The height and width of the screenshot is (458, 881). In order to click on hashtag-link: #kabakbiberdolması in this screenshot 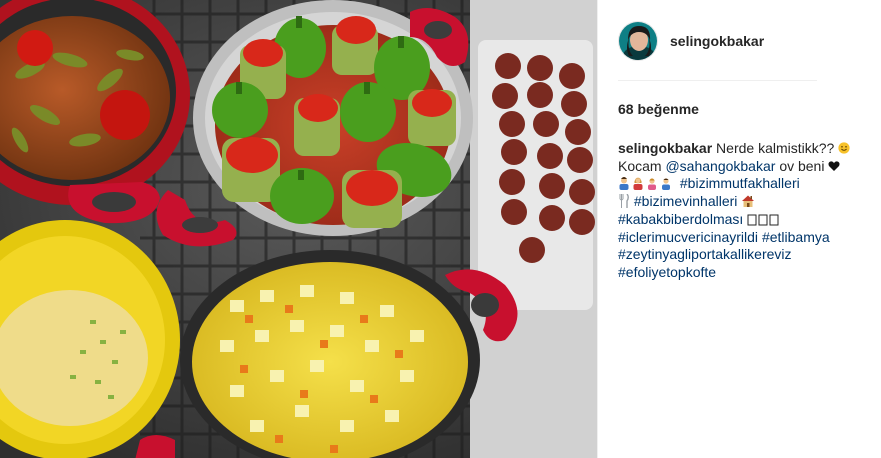, I will do `click(680, 219)`.